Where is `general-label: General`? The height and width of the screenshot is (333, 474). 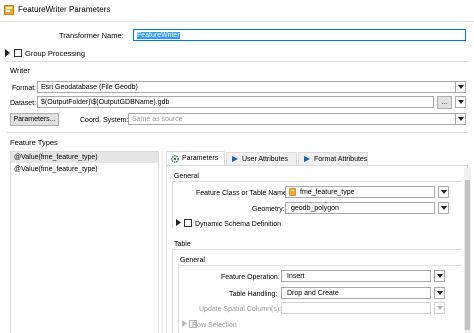 general-label: General is located at coordinates (186, 176).